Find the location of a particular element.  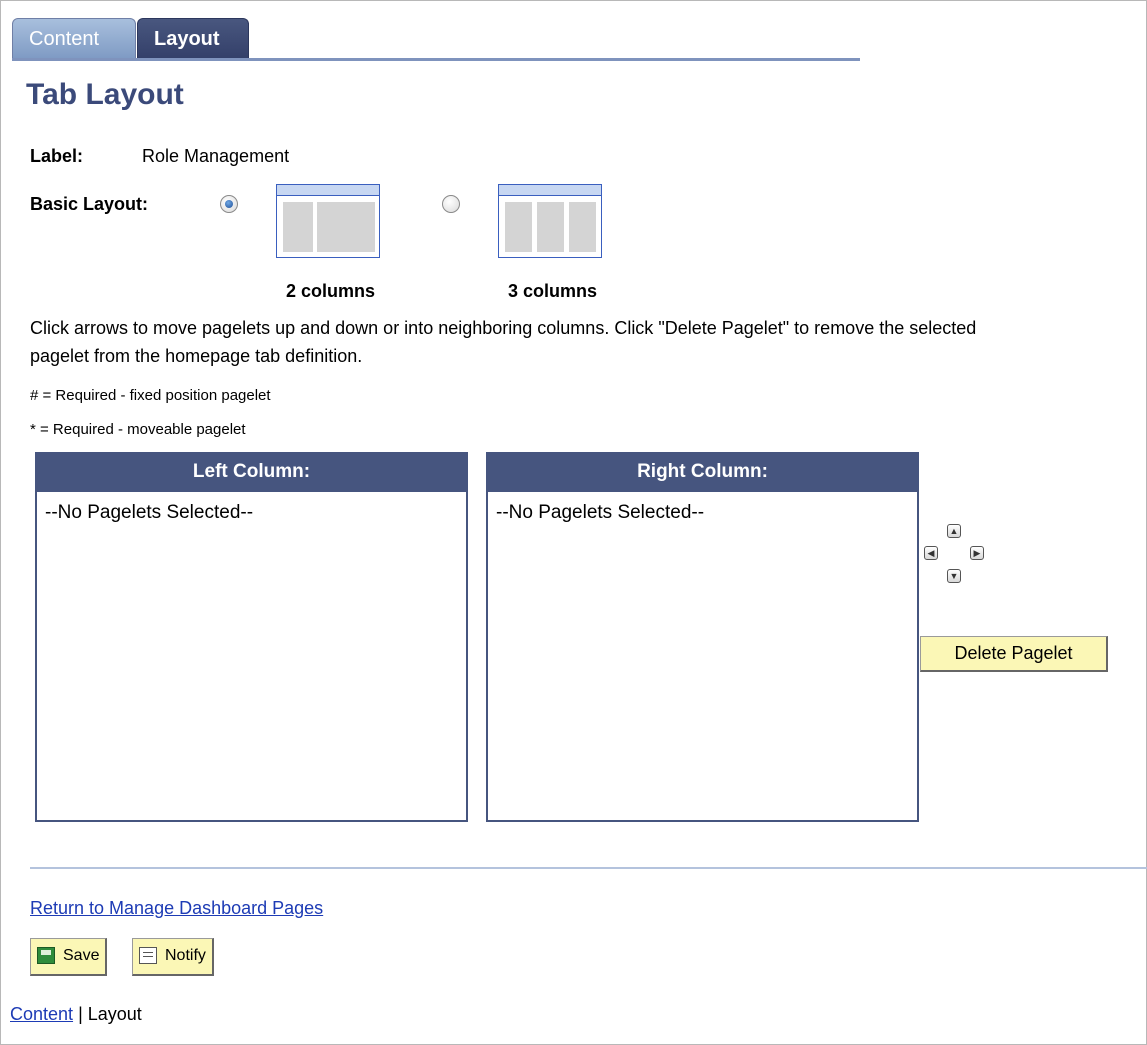

save-button-label: Save is located at coordinates (81, 955).